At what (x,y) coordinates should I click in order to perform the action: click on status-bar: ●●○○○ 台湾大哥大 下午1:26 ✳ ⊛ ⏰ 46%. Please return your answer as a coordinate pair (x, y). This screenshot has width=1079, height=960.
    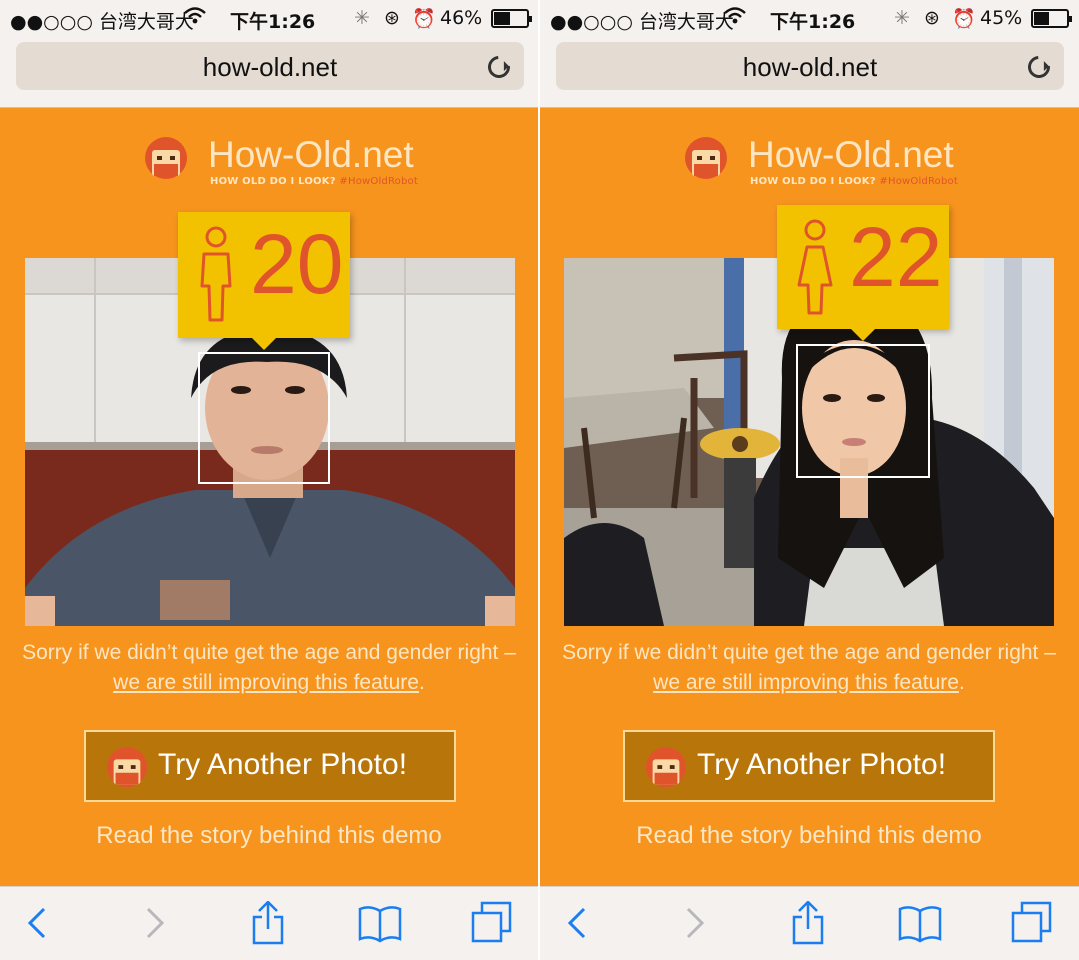
    Looking at the image, I should click on (269, 18).